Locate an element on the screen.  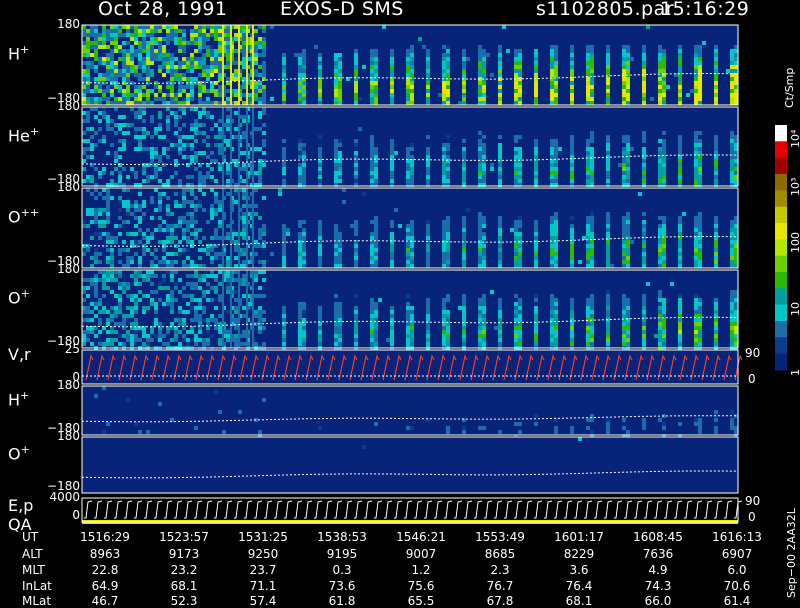
panel-label-base: H is located at coordinates (14, 54).